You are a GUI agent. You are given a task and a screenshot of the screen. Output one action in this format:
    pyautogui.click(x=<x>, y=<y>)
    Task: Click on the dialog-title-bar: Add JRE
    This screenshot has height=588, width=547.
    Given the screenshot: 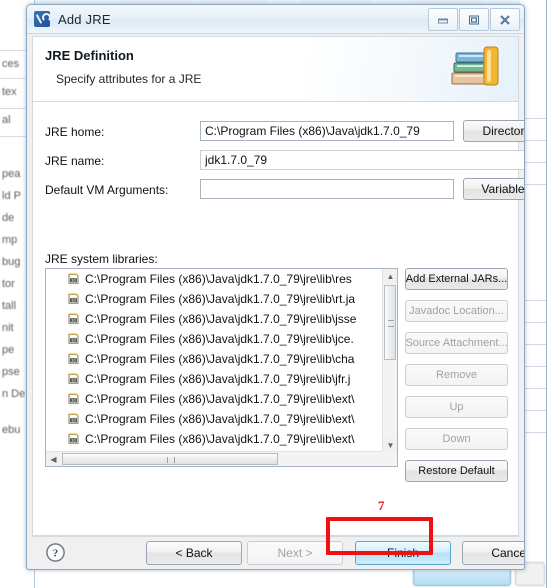 What is the action you would take?
    pyautogui.click(x=275, y=19)
    